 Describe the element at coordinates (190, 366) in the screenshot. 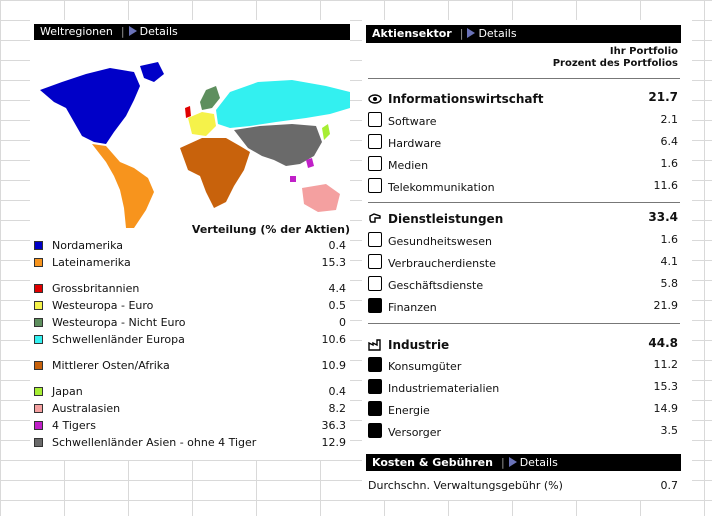

I see `region-row: Mittlerer Osten/Afrika 10.9` at that location.